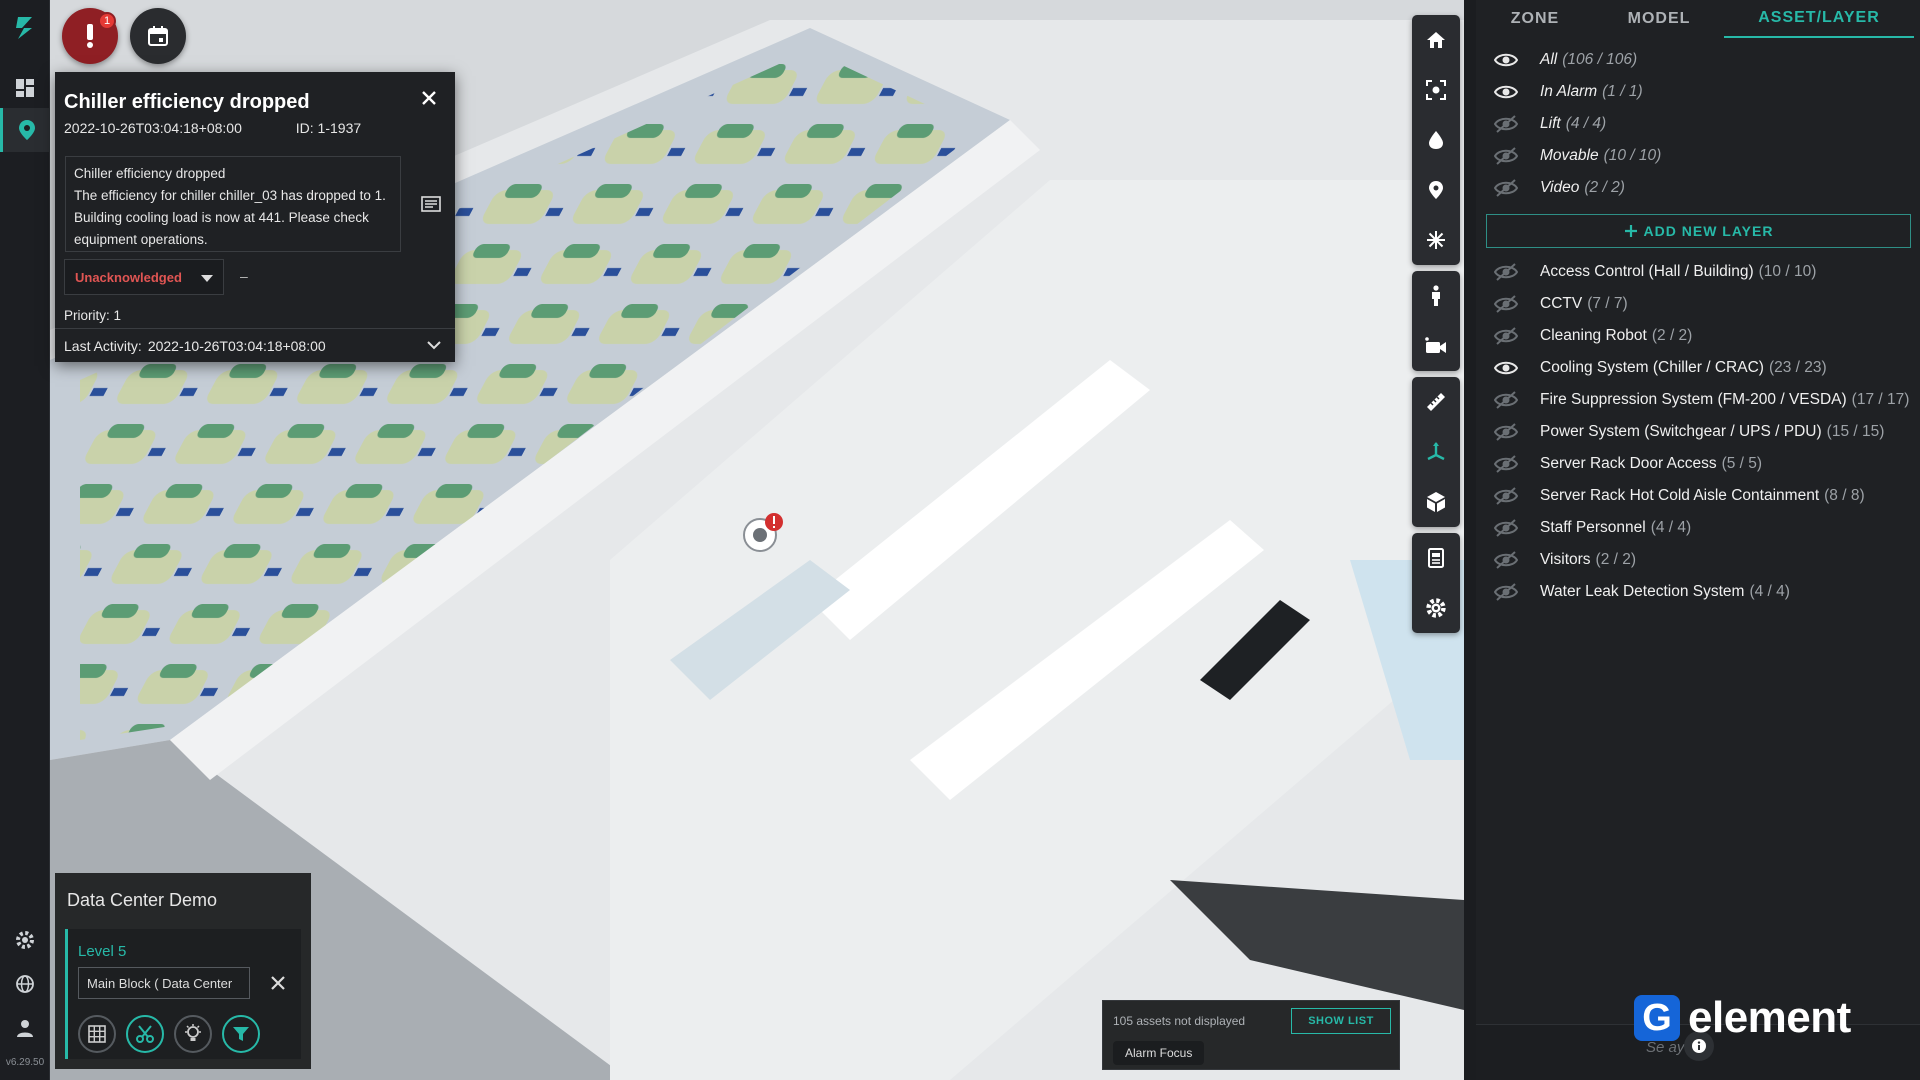 Image resolution: width=1920 pixels, height=1080 pixels. What do you see at coordinates (1701, 528) in the screenshot?
I see `layer-row: Staff Personnel (4 / 4)` at bounding box center [1701, 528].